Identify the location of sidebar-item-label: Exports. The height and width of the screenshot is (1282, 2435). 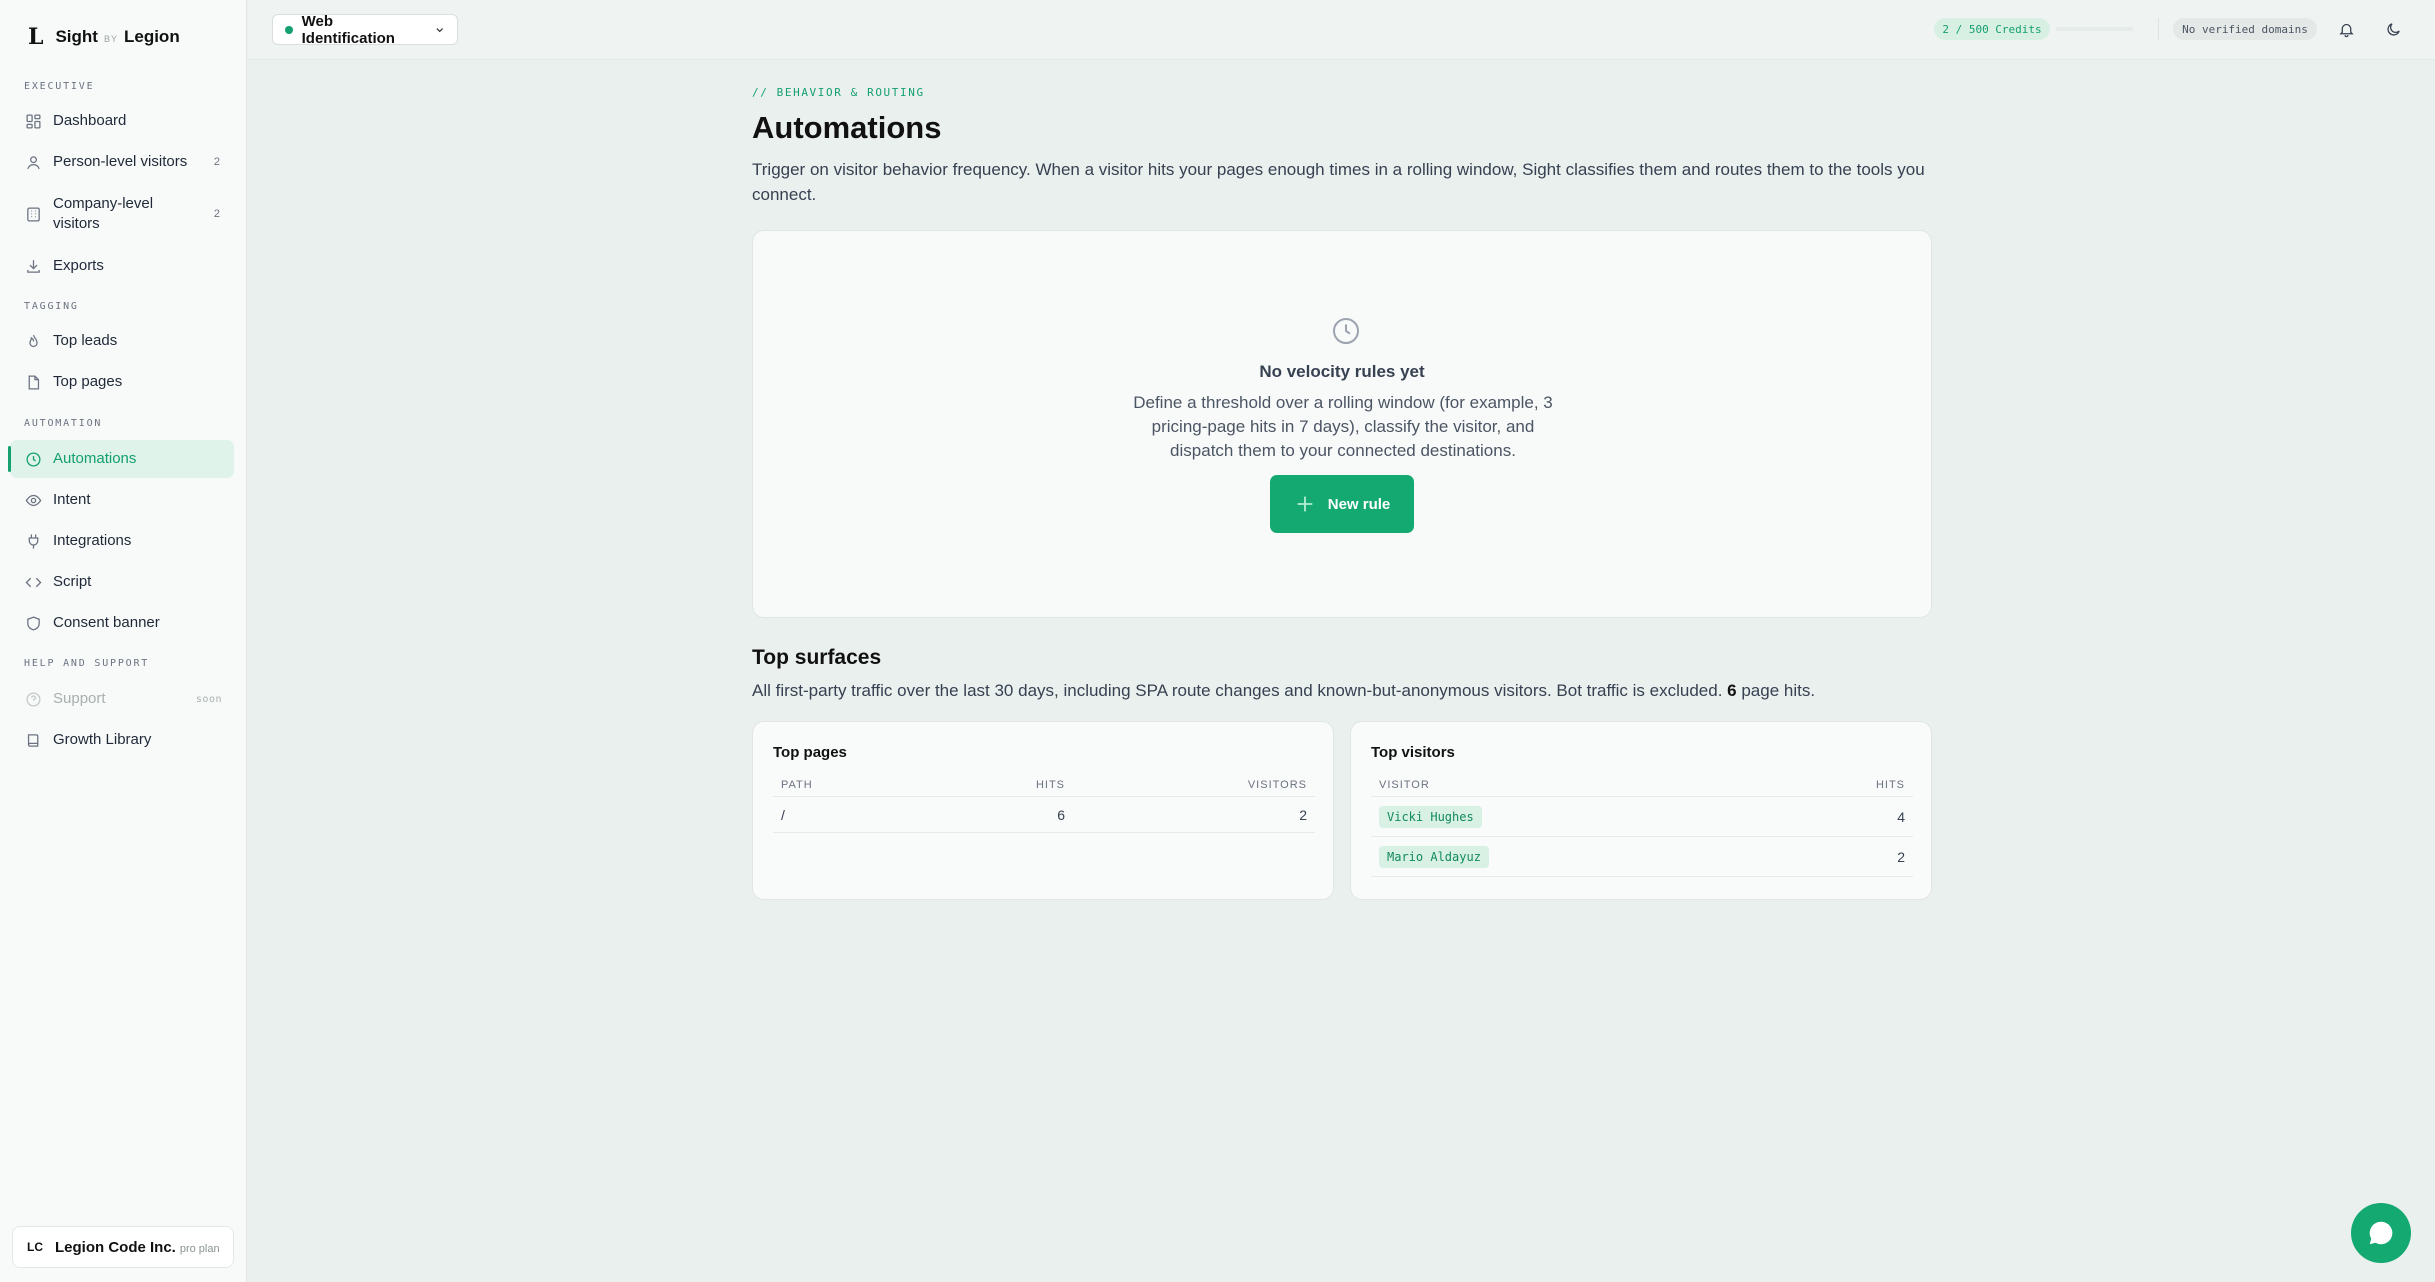
(78, 265).